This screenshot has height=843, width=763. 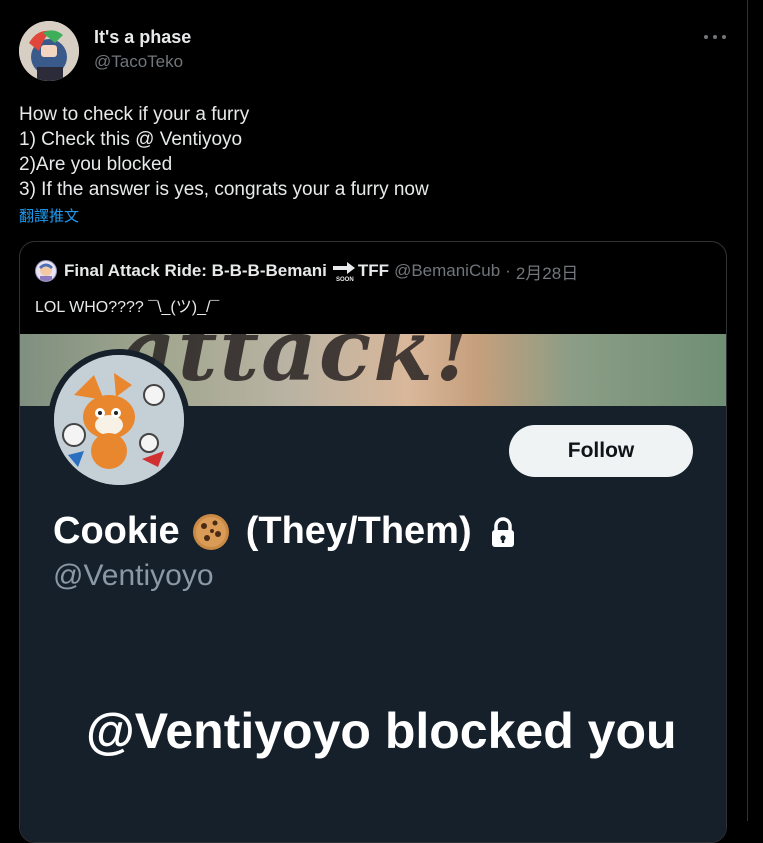 I want to click on lock-icon, so click(x=503, y=532).